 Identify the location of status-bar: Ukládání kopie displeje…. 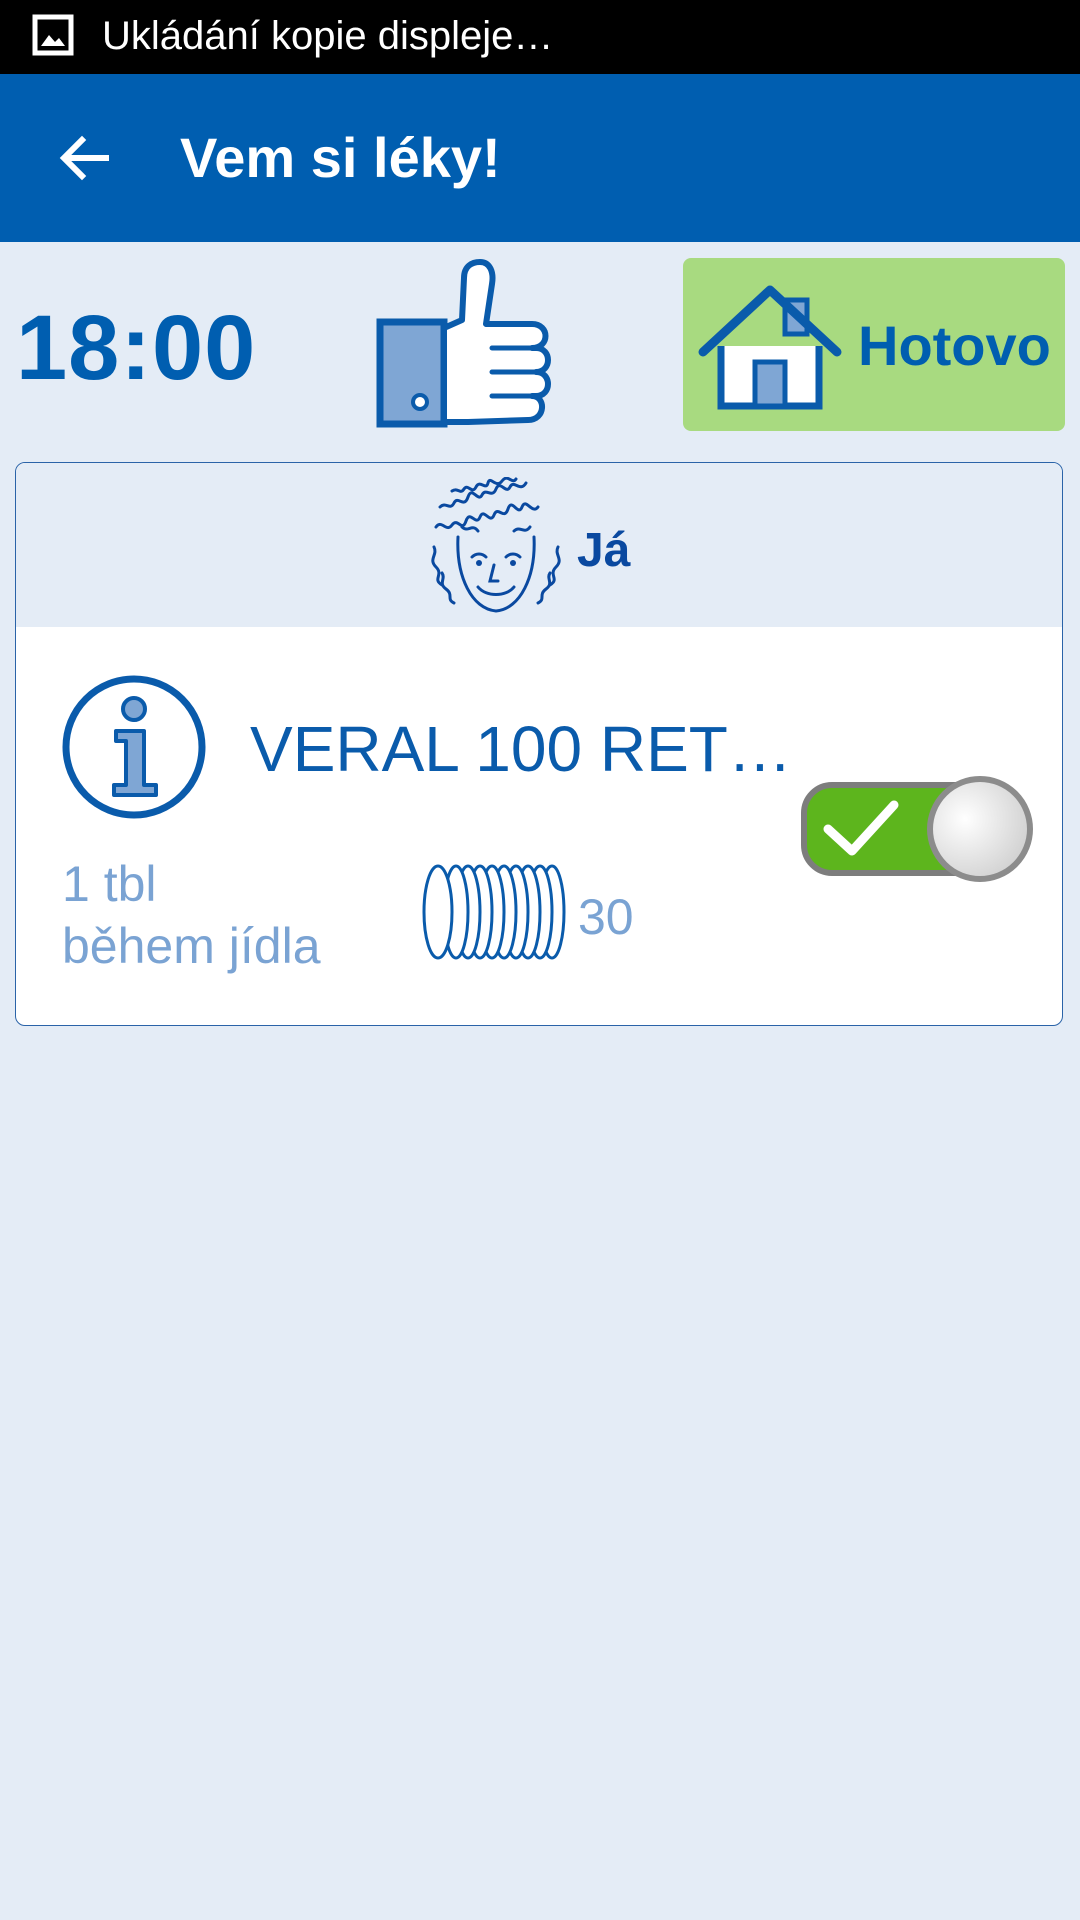
(540, 37).